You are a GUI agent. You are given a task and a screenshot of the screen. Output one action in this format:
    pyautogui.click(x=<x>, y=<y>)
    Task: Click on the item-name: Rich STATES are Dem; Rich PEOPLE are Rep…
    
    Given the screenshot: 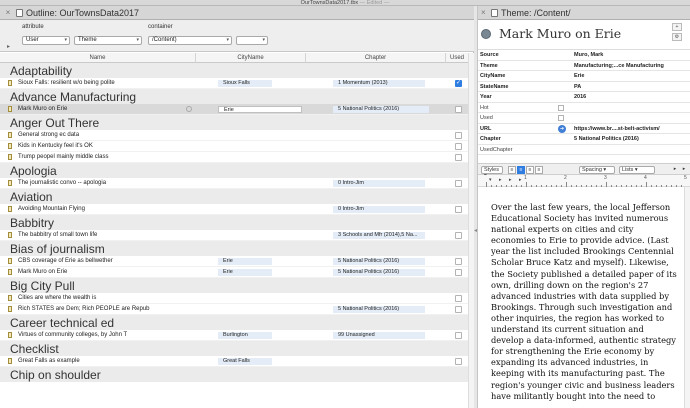 What is the action you would take?
    pyautogui.click(x=84, y=309)
    